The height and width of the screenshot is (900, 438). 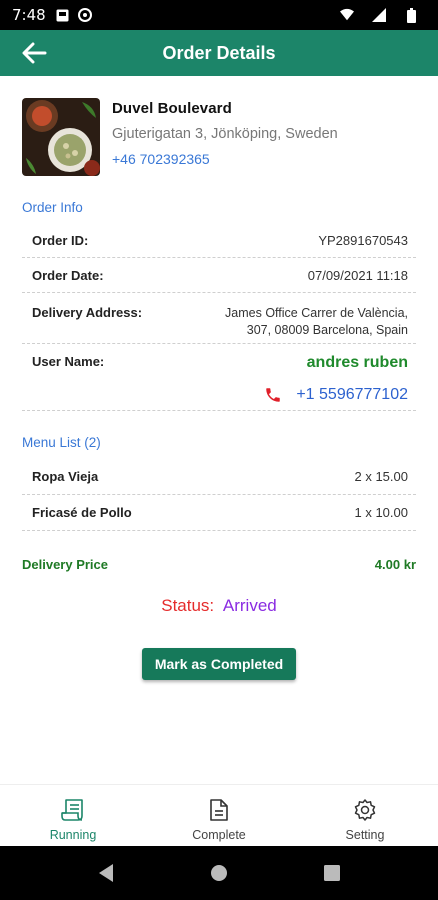 What do you see at coordinates (72, 810) in the screenshot?
I see `receipt-icon` at bounding box center [72, 810].